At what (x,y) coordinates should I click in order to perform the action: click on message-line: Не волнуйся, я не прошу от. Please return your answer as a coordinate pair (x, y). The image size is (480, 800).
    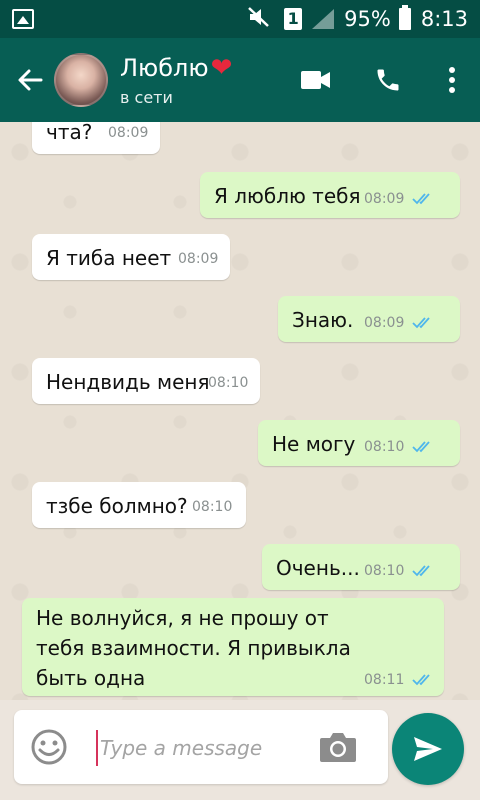
    Looking at the image, I should click on (182, 618).